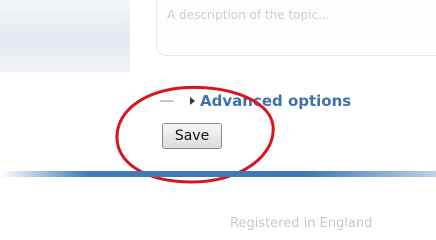 The image size is (436, 240). I want to click on advanced-options-row: Advanced options, so click(255, 101).